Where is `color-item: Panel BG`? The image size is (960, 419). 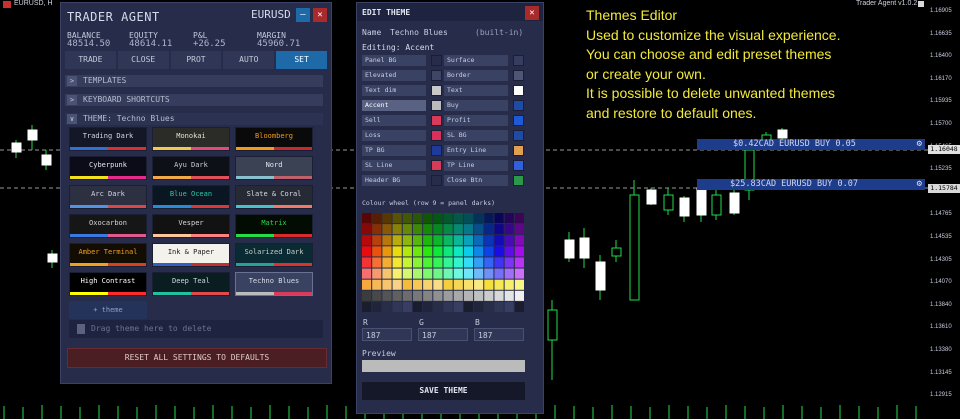
color-item: Panel BG is located at coordinates (394, 60).